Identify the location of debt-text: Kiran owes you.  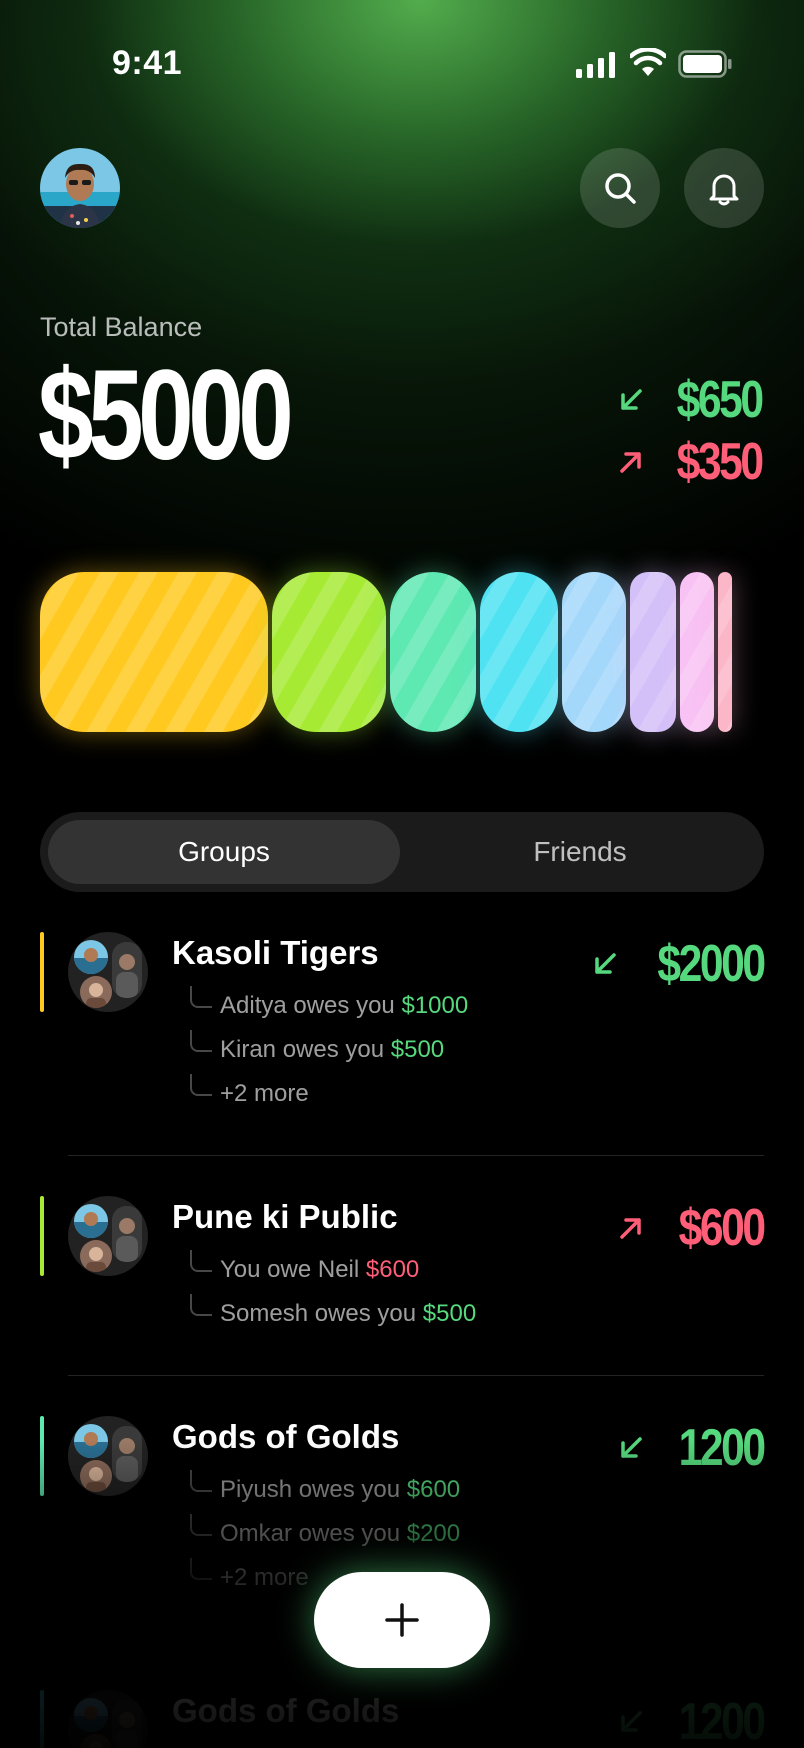
(305, 1049).